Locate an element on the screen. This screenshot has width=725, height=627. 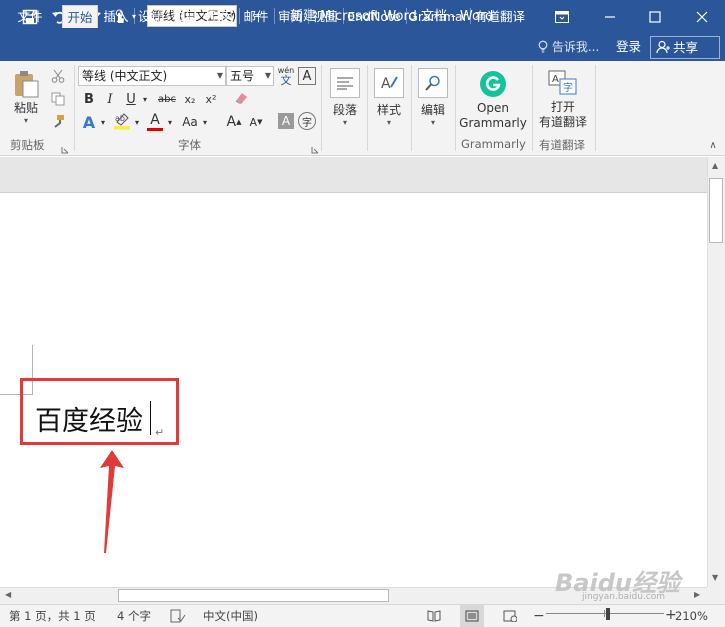
font-size-combo: 五号 ▼ is located at coordinates (250, 76).